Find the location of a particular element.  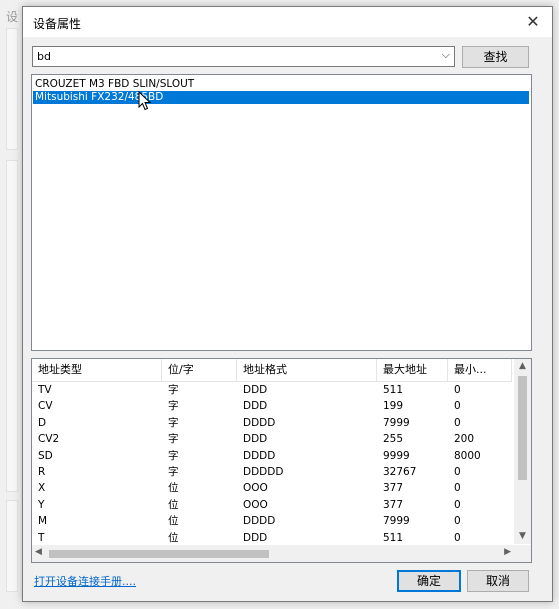

table-row: TV 字 DDD 511 0 is located at coordinates (272, 390).